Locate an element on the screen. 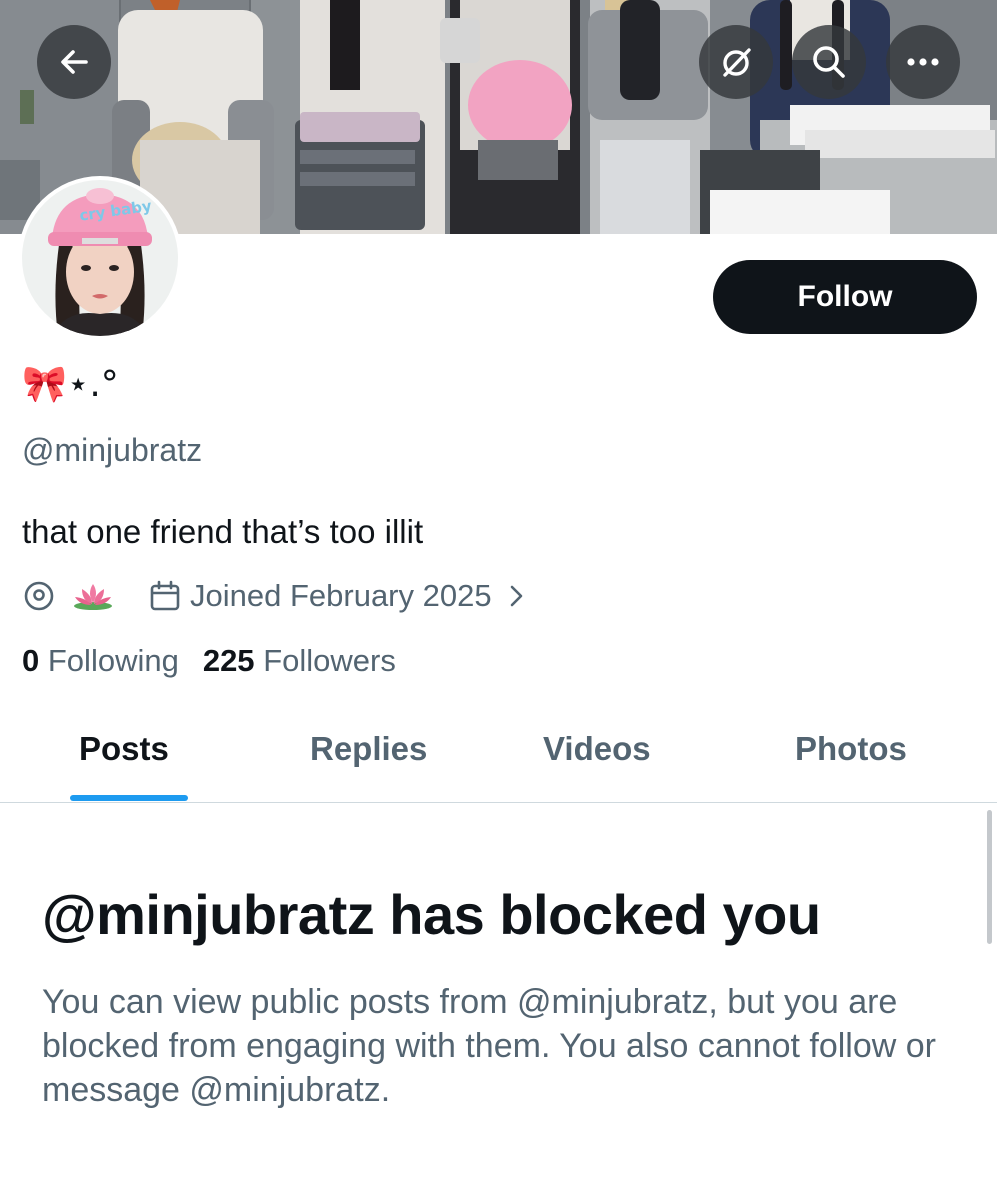  more-horizontal-icon is located at coordinates (923, 62).